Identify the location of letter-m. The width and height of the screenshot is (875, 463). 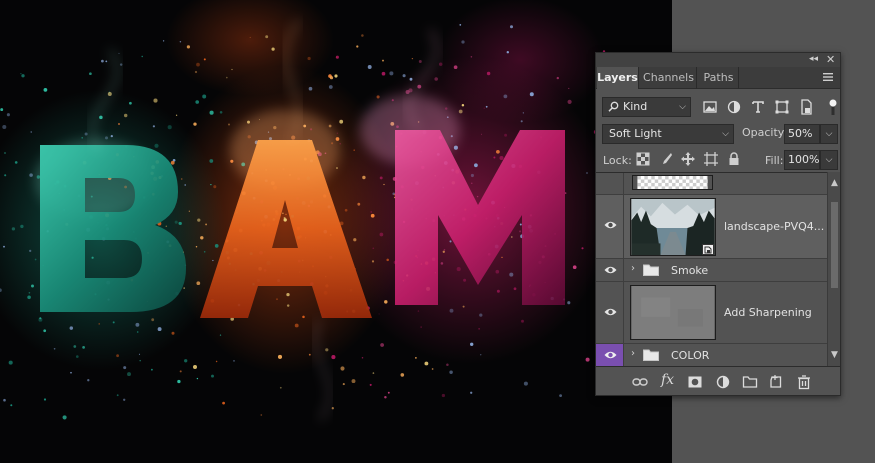
(480, 217).